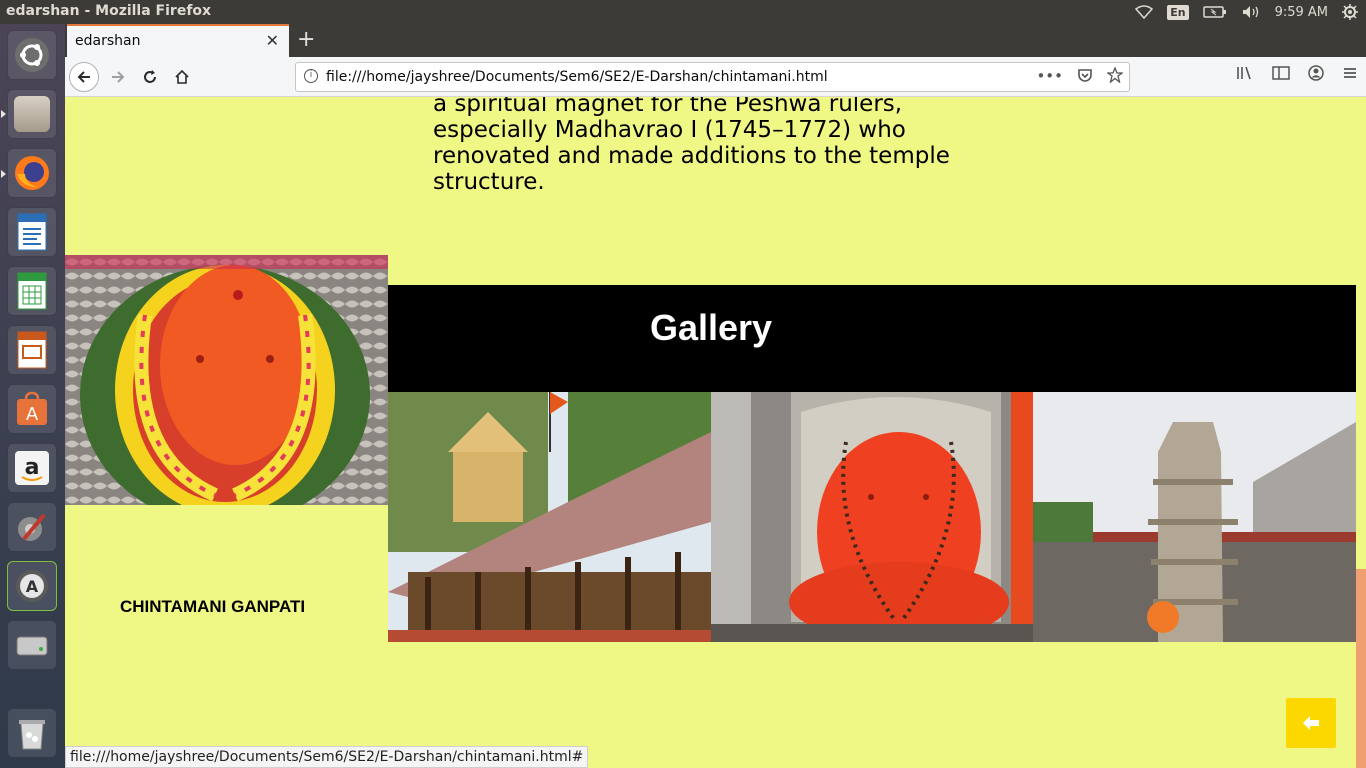 This screenshot has height=768, width=1366. I want to click on svg-text: a, so click(32, 467).